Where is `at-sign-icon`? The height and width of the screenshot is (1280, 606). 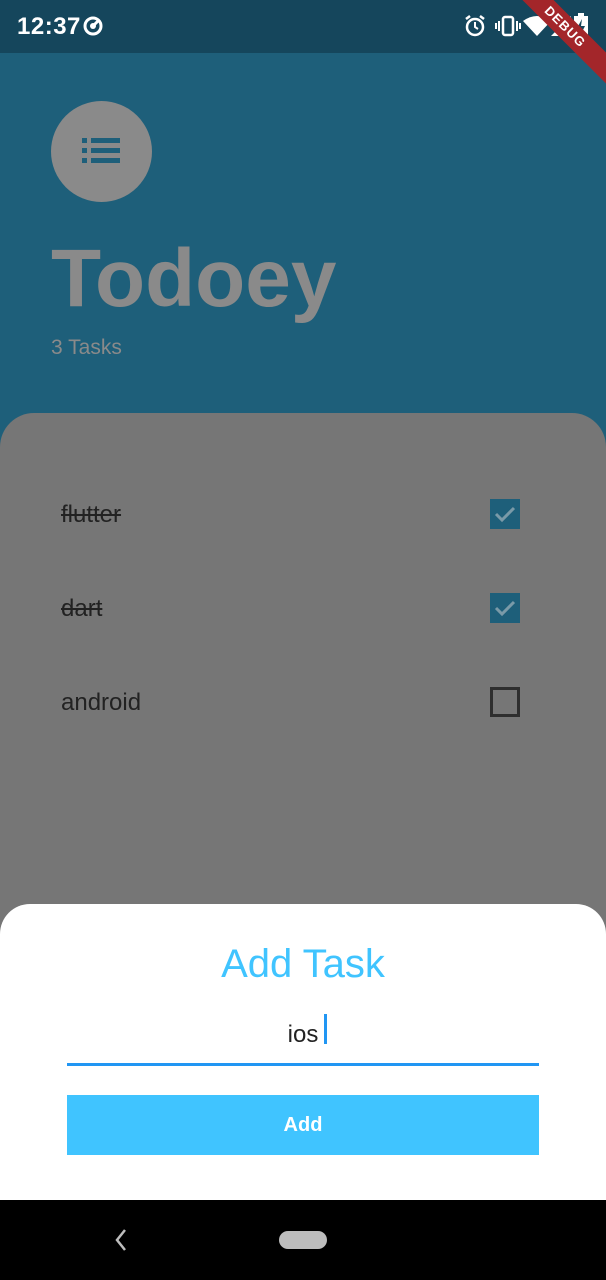
at-sign-icon is located at coordinates (93, 28).